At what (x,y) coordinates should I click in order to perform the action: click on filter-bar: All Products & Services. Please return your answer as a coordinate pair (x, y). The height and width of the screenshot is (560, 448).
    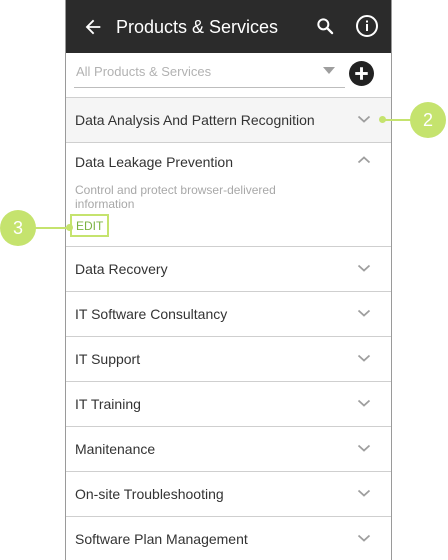
    Looking at the image, I should click on (228, 75).